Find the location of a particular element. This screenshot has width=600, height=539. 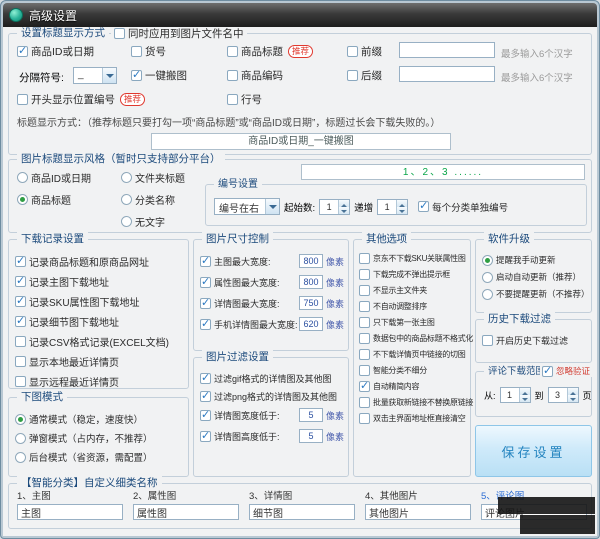

detail-max-width-input is located at coordinates (310, 303).